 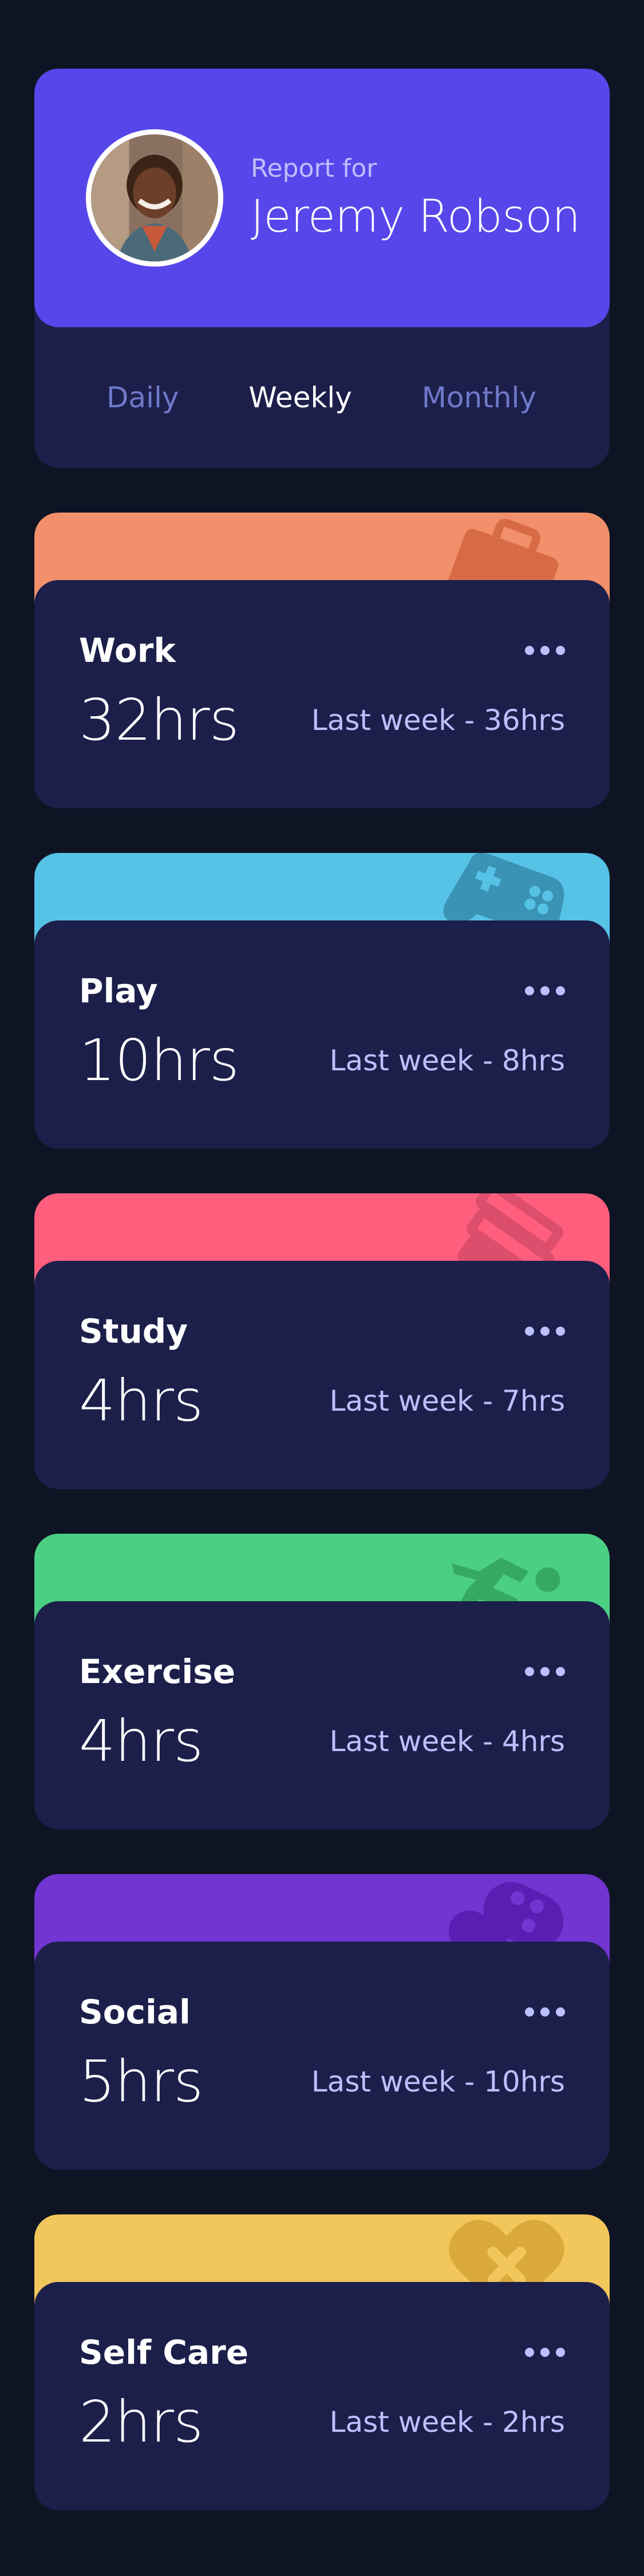 I want to click on activity-card-exercise: Exercise 4hrs Last week - 4hrs, so click(x=322, y=1681).